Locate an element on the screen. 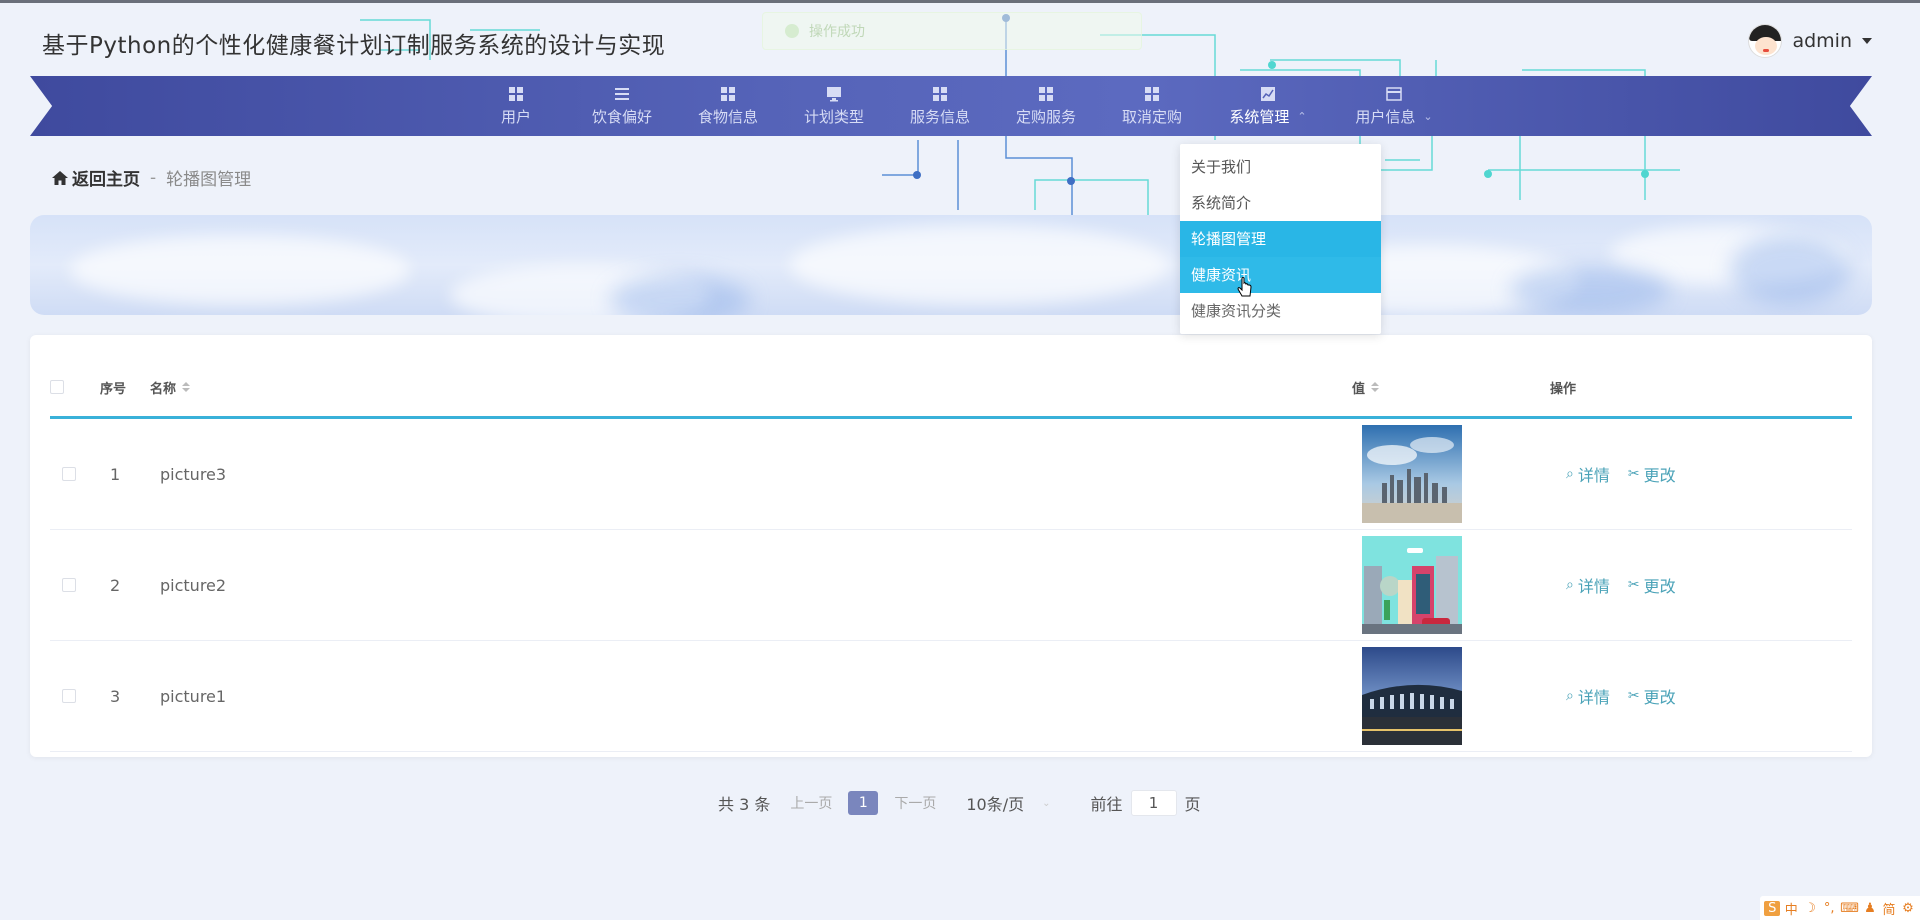  menu-item-carousel-management: 轮播图管理 is located at coordinates (1280, 239).